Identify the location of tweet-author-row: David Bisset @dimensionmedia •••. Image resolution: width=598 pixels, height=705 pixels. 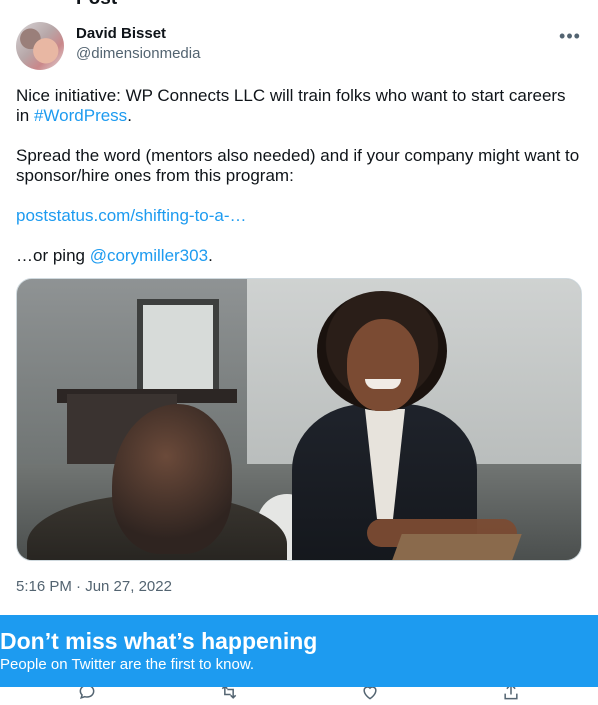
(299, 46).